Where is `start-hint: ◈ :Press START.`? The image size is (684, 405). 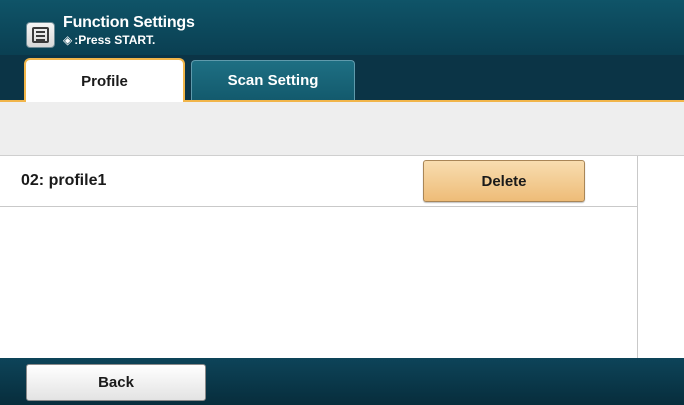
start-hint: ◈ :Press START. is located at coordinates (109, 40).